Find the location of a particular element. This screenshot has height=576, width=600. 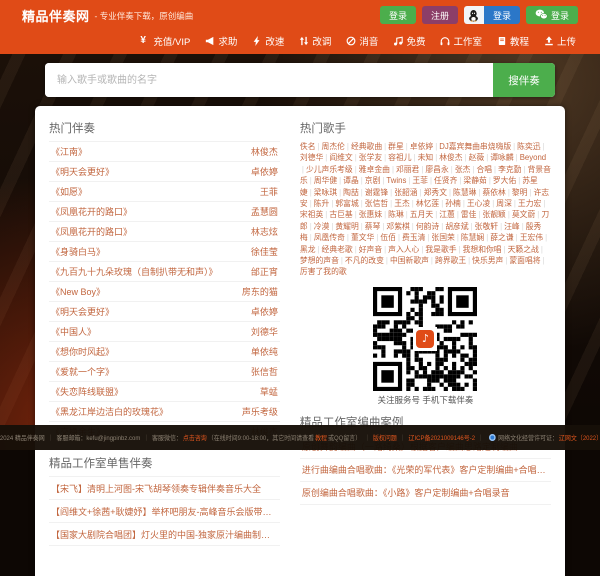

singer-tag: 何韵诗 is located at coordinates (427, 226).